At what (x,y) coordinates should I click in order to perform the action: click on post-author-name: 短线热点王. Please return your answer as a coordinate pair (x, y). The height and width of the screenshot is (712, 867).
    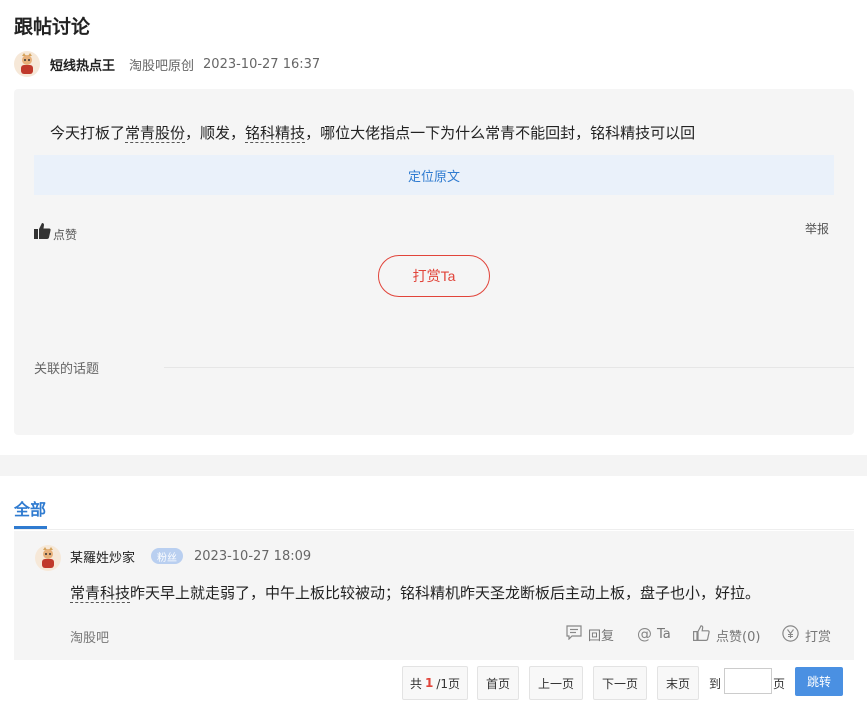
    Looking at the image, I should click on (82, 64).